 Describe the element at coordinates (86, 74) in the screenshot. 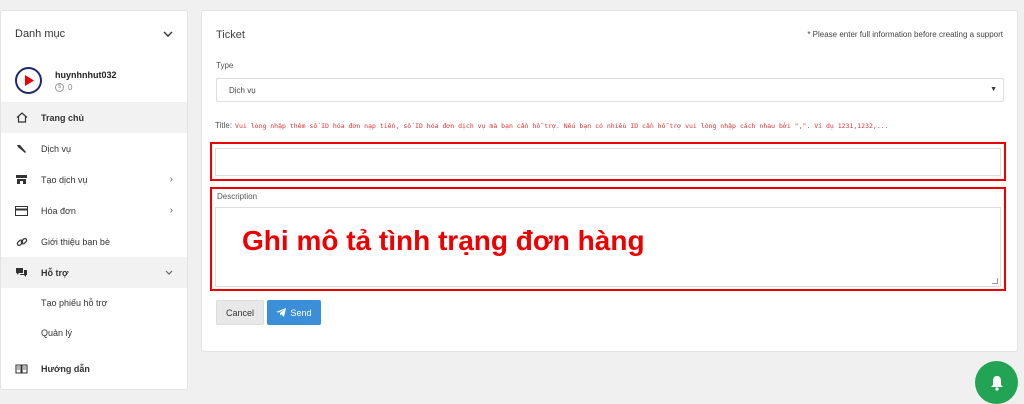

I see `username: huynhnhut032` at that location.